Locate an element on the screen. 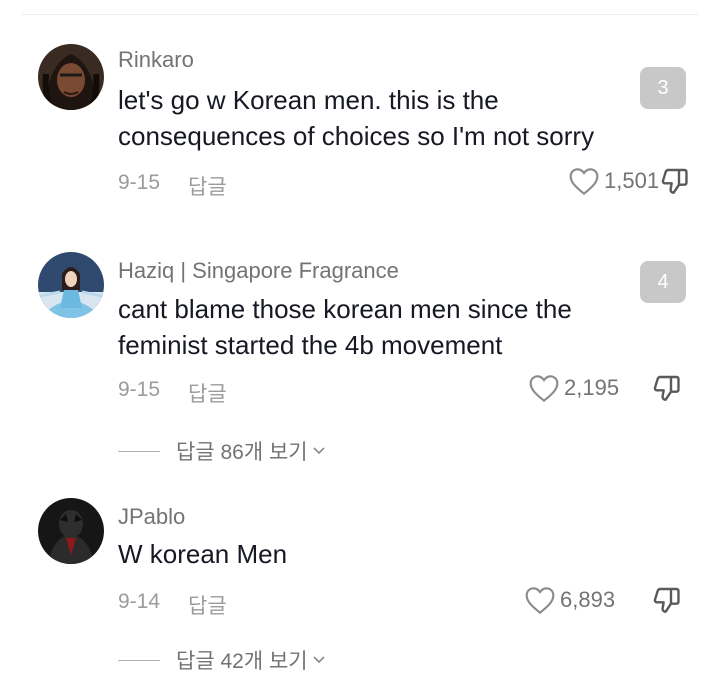  comment-username: Rinkaro is located at coordinates (156, 60).